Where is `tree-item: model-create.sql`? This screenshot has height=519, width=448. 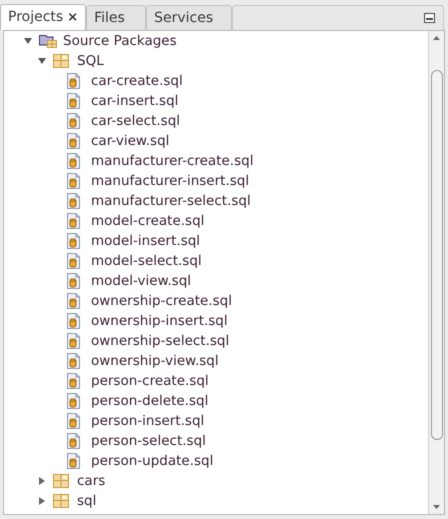
tree-item: model-create.sql is located at coordinates (147, 221).